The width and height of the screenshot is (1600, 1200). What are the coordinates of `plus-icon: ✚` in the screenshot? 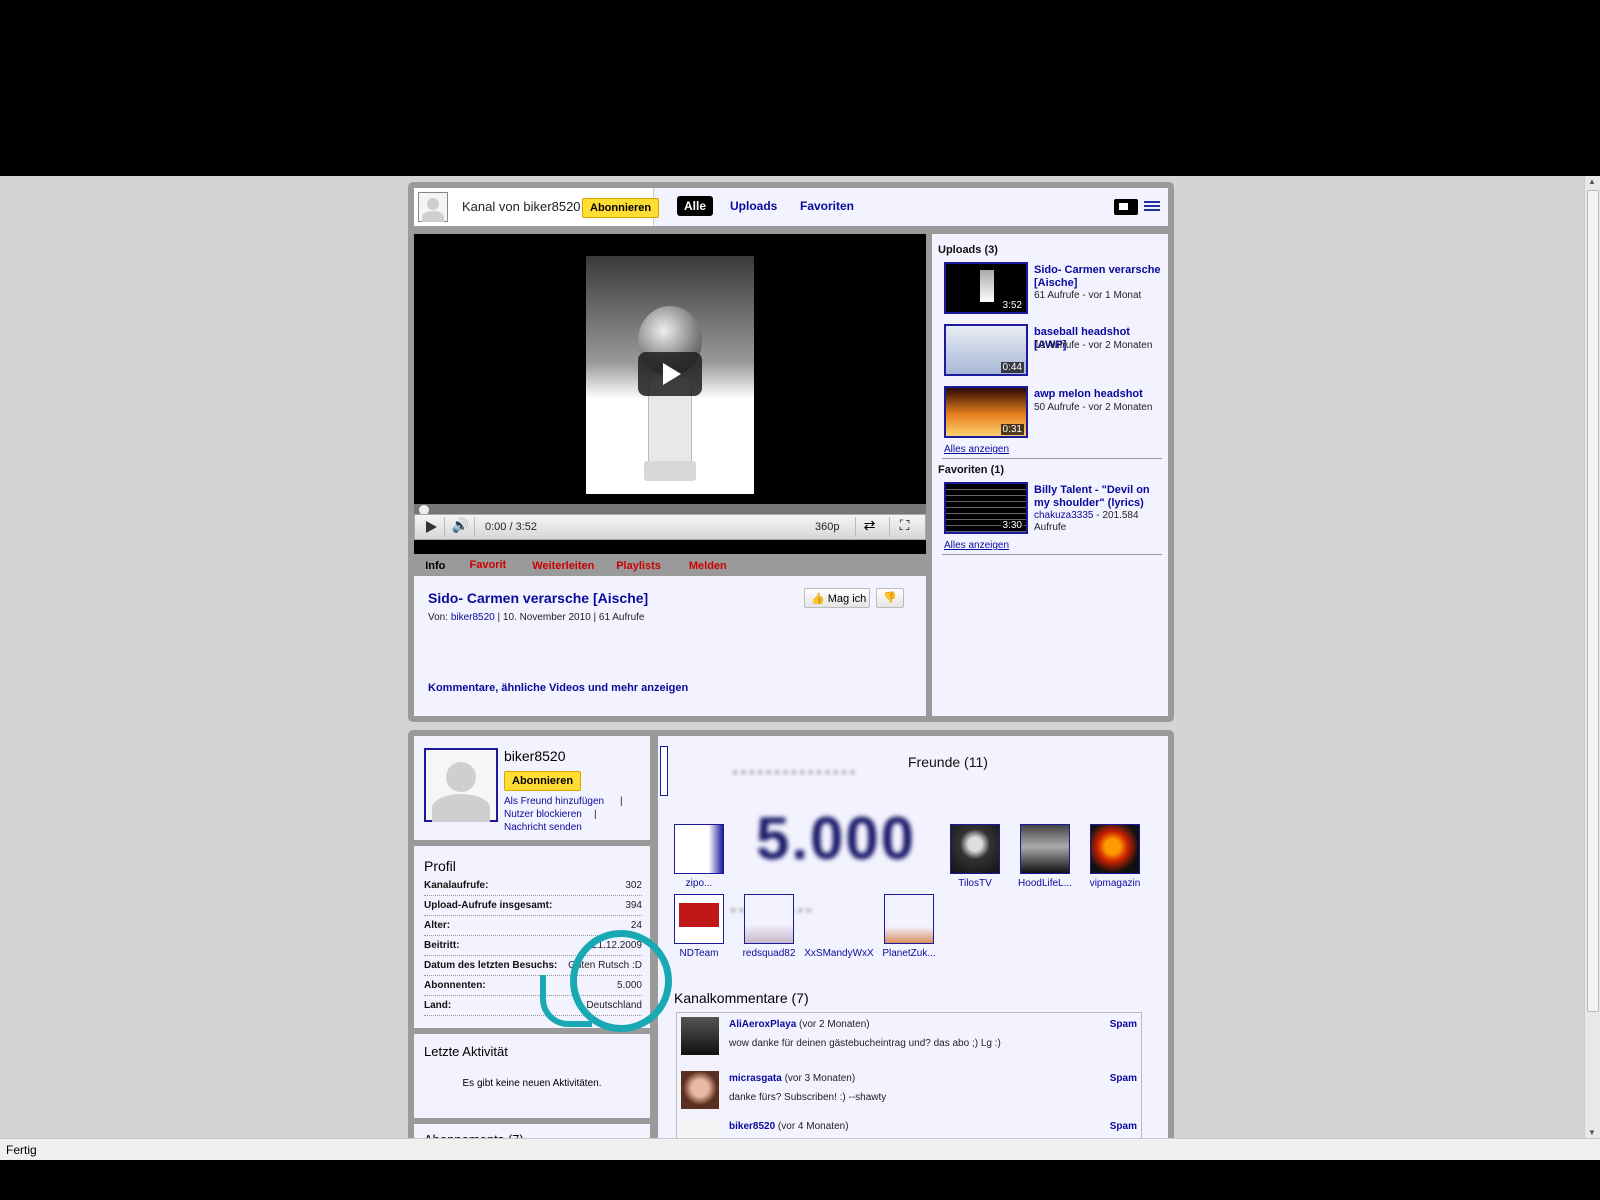 It's located at (609, 566).